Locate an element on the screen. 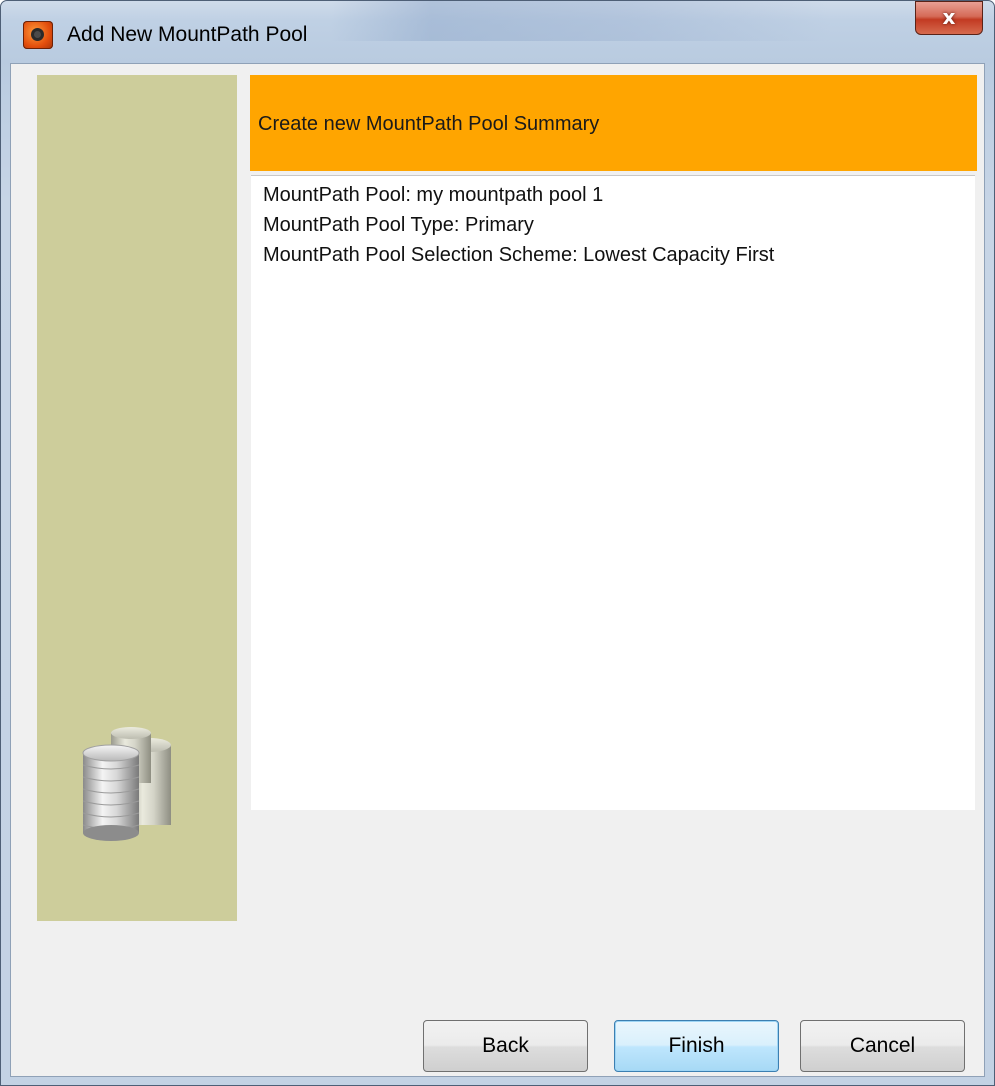 Image resolution: width=995 pixels, height=1086 pixels. summary-line-pool-type: MountPath Pool Type: Primary is located at coordinates (398, 225).